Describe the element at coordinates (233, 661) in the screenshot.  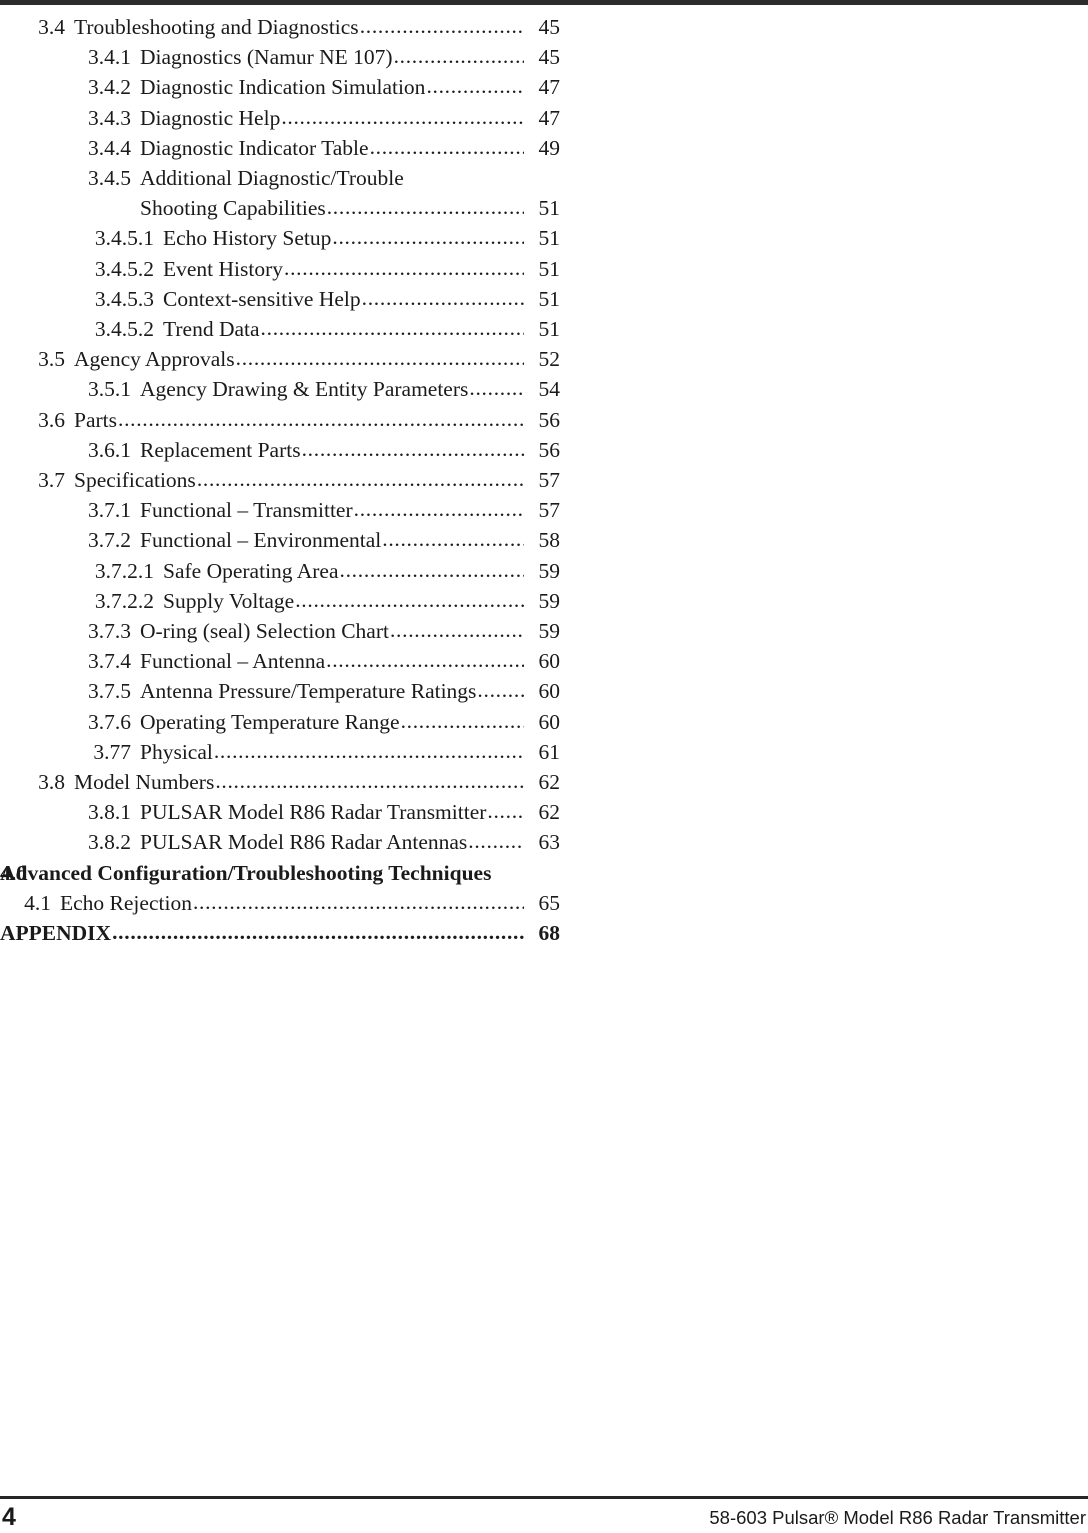
I see `toc-entry-title: Functional – Antenna` at that location.